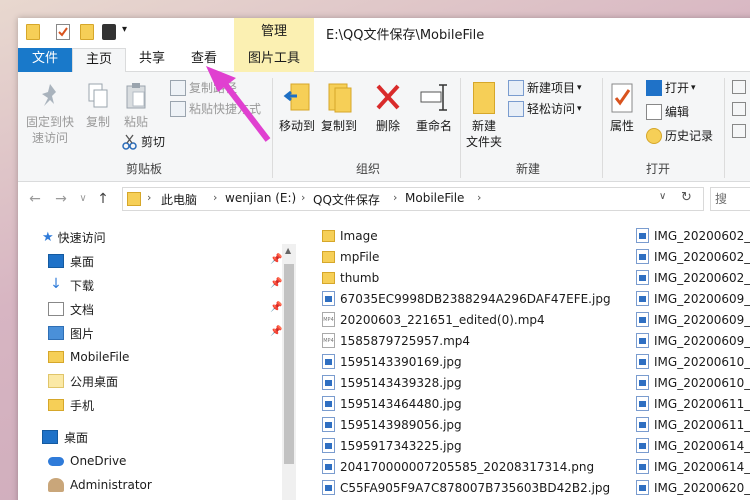  Describe the element at coordinates (388, 108) in the screenshot. I see `delete-button: 删除` at that location.